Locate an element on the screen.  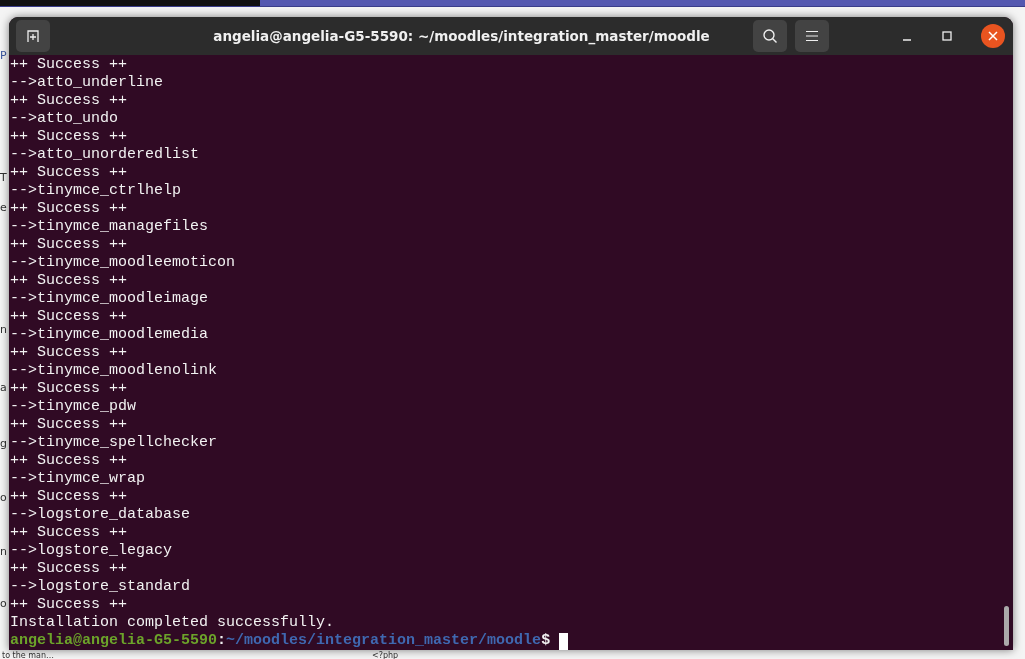
window-title: angelia@angelia-G5-5590: ~/moodles/integration_master/moodle is located at coordinates (461, 36).